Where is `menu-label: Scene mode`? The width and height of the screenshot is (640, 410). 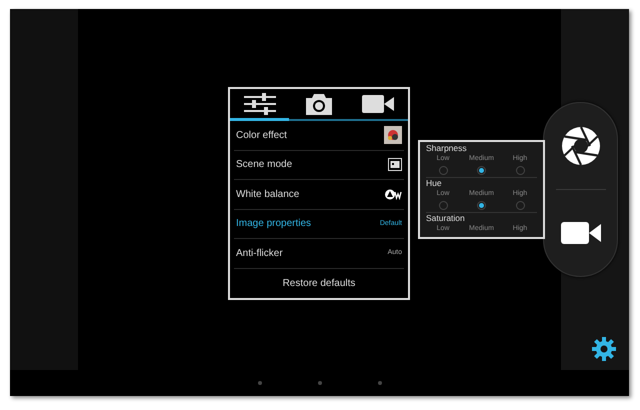
menu-label: Scene mode is located at coordinates (264, 165).